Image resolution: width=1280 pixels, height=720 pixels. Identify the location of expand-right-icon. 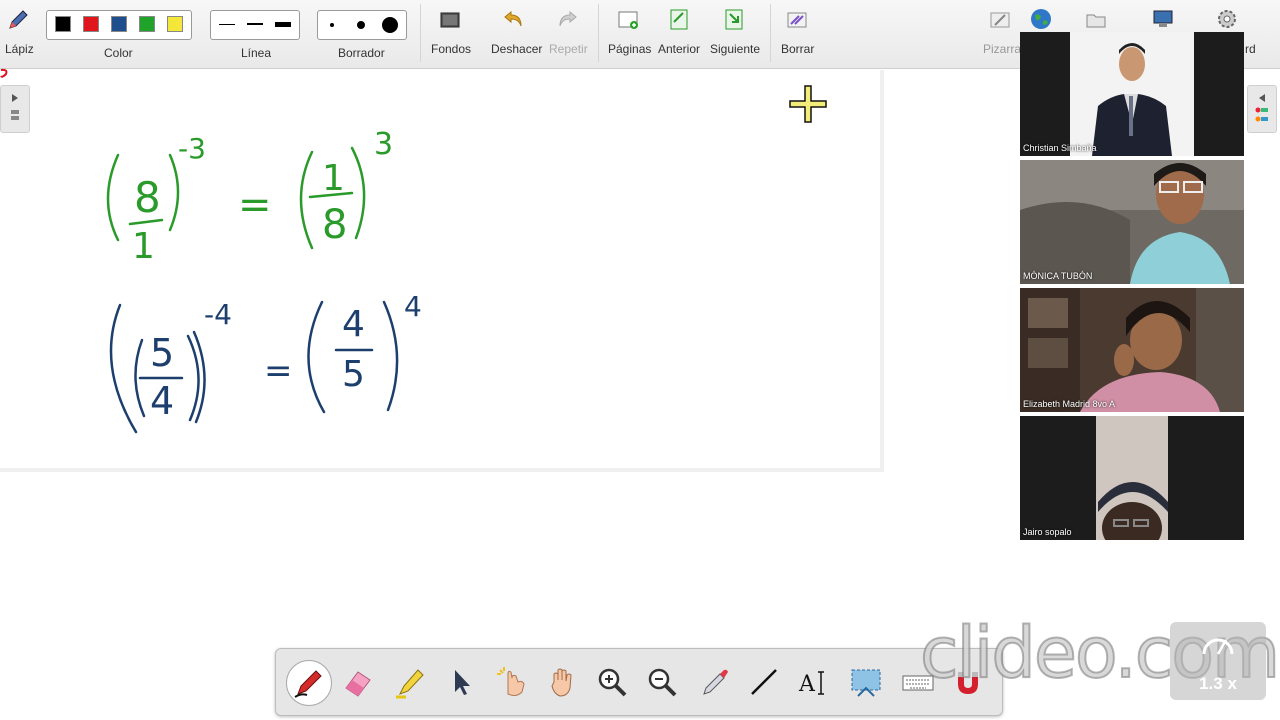
(15, 107).